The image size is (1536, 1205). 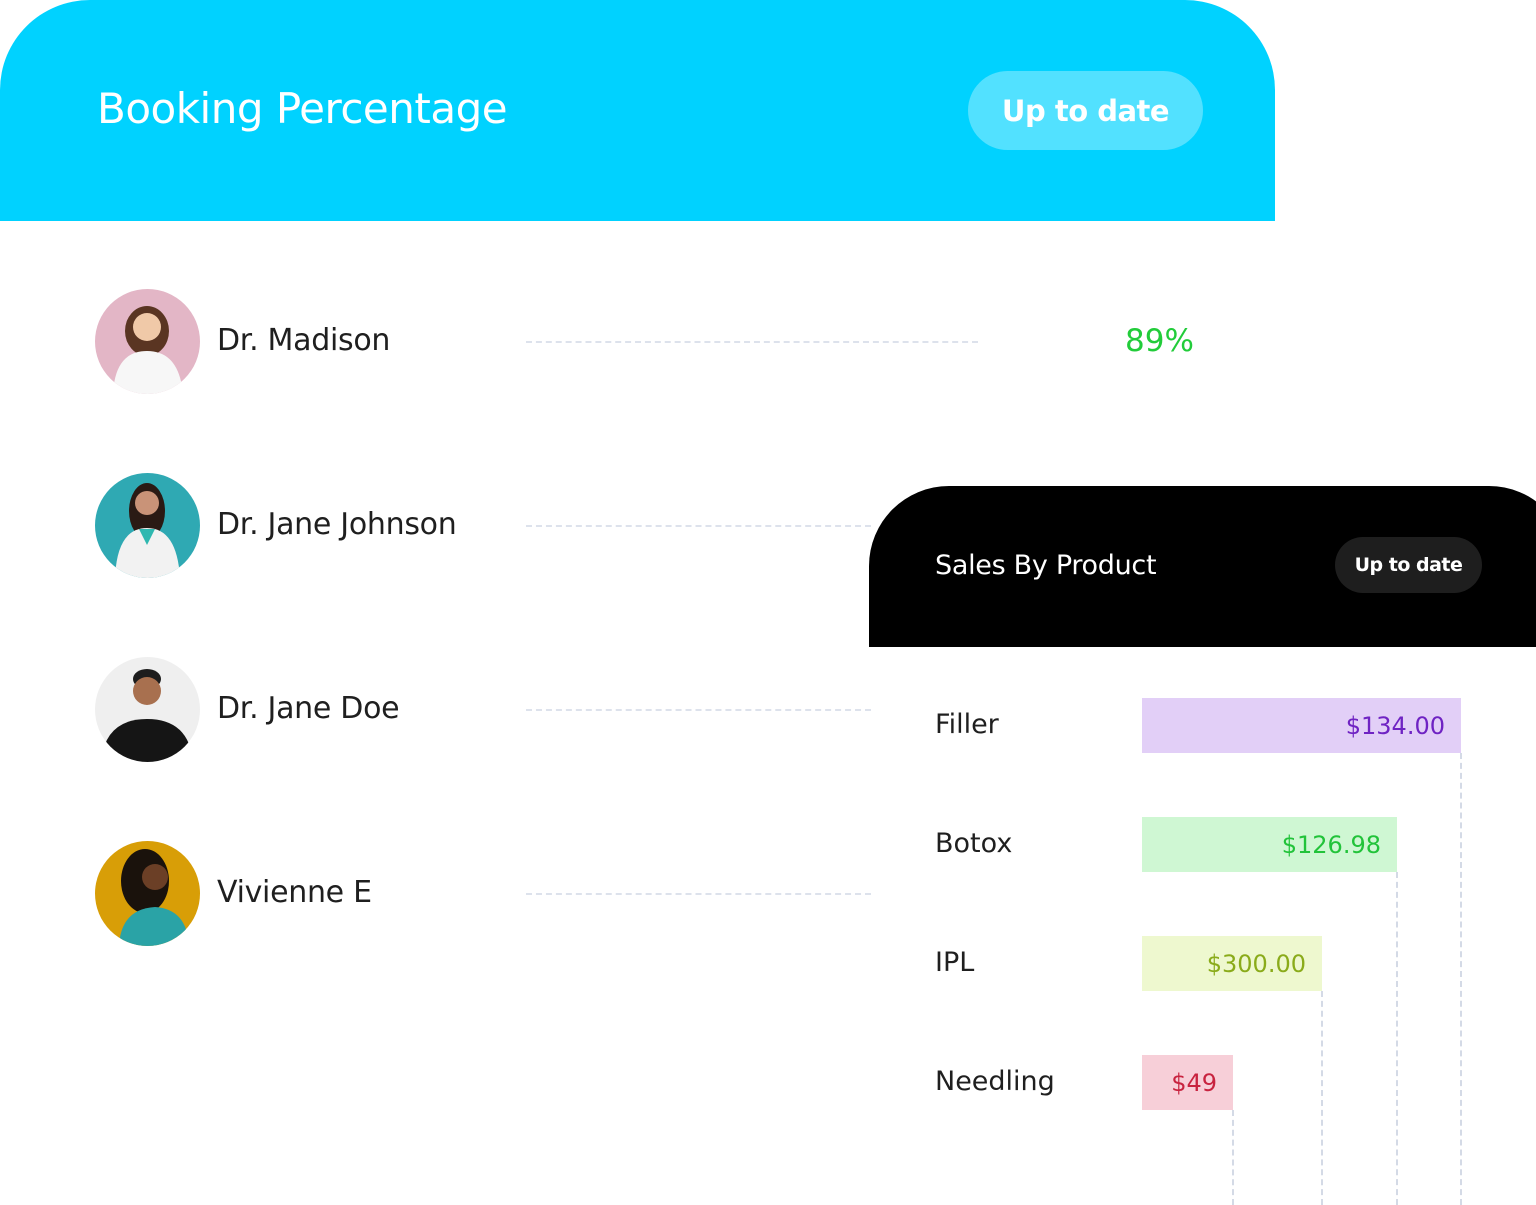 What do you see at coordinates (967, 724) in the screenshot?
I see `product-label: Filler` at bounding box center [967, 724].